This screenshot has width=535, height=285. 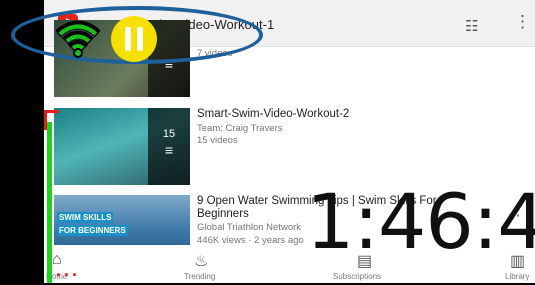 I want to click on channel-name: Global Triathlon Network, so click(x=249, y=227).